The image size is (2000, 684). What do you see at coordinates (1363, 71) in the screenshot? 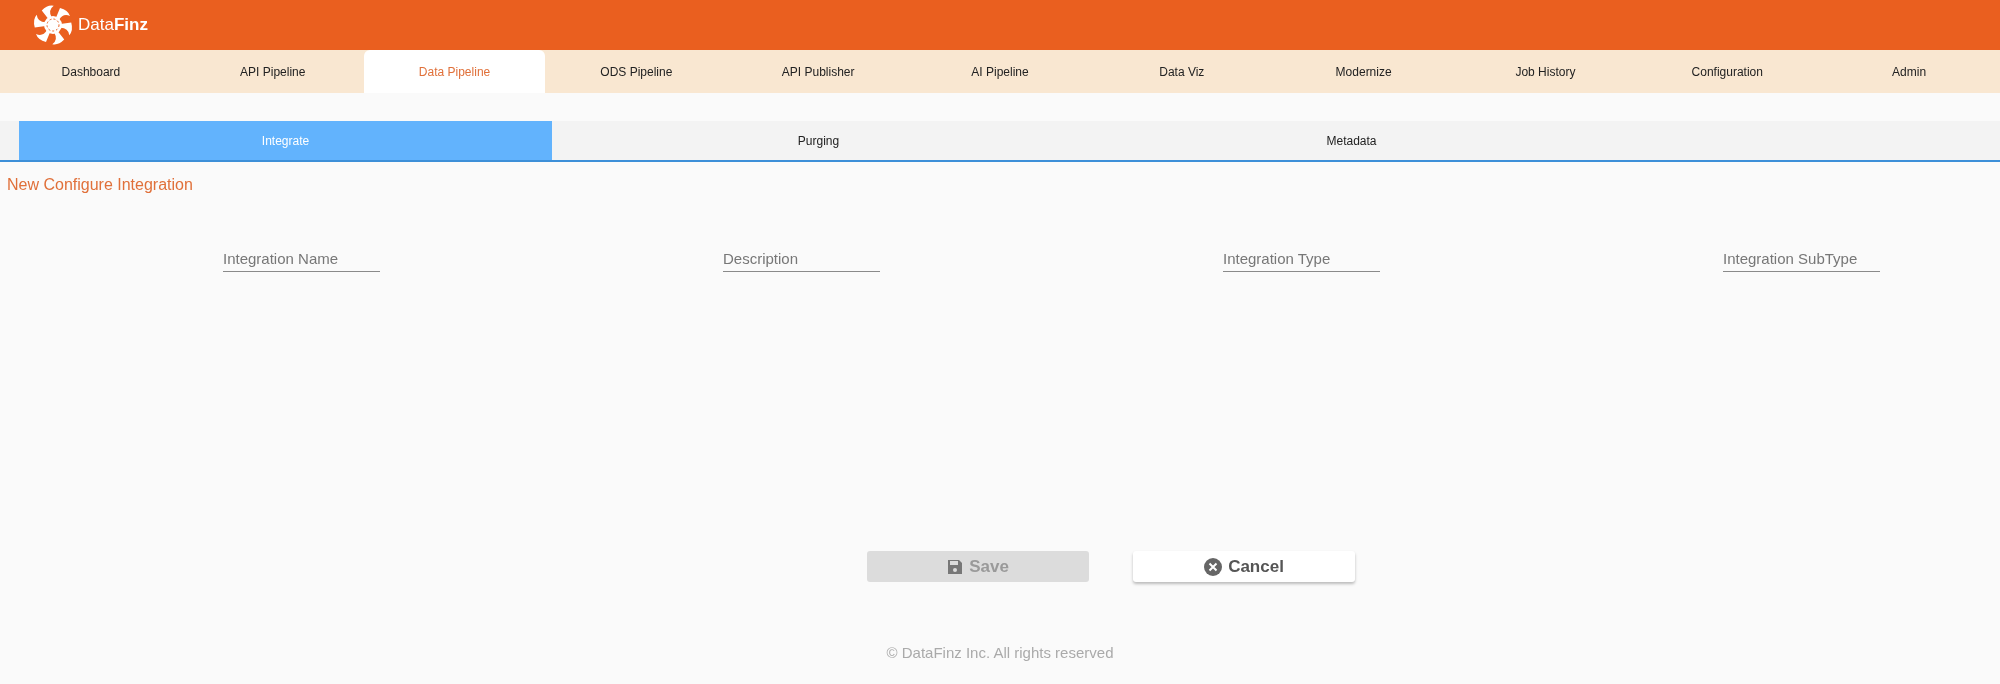
I see `nav-tab: Modernize` at bounding box center [1363, 71].